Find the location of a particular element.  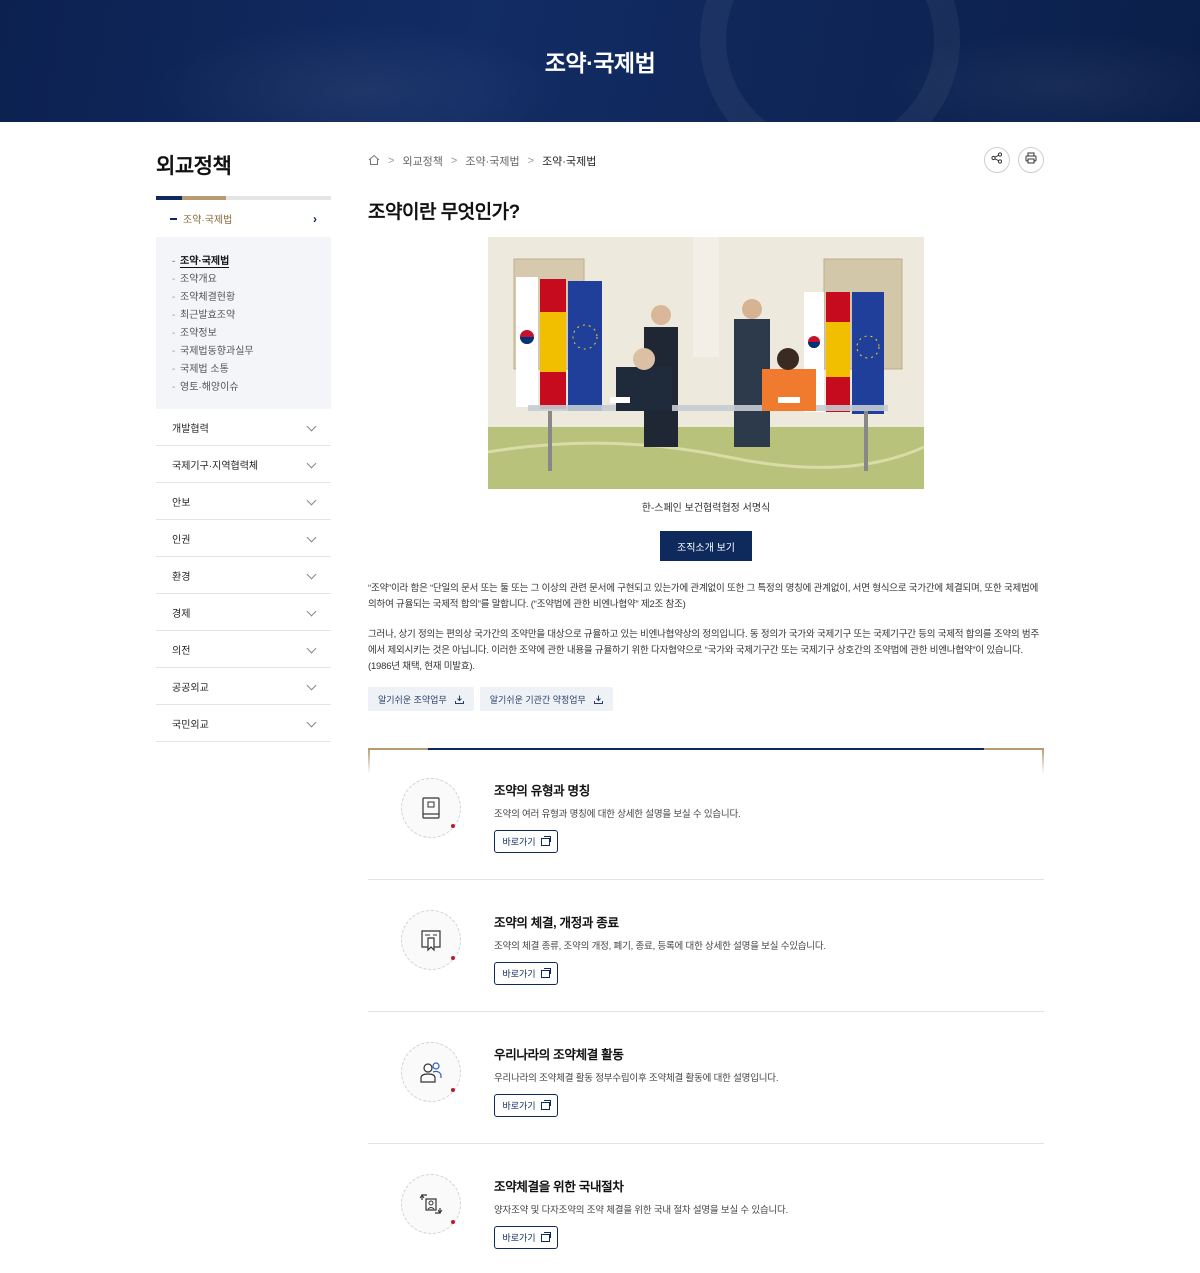

sidebar-item-economy: 경제 is located at coordinates (243, 612).